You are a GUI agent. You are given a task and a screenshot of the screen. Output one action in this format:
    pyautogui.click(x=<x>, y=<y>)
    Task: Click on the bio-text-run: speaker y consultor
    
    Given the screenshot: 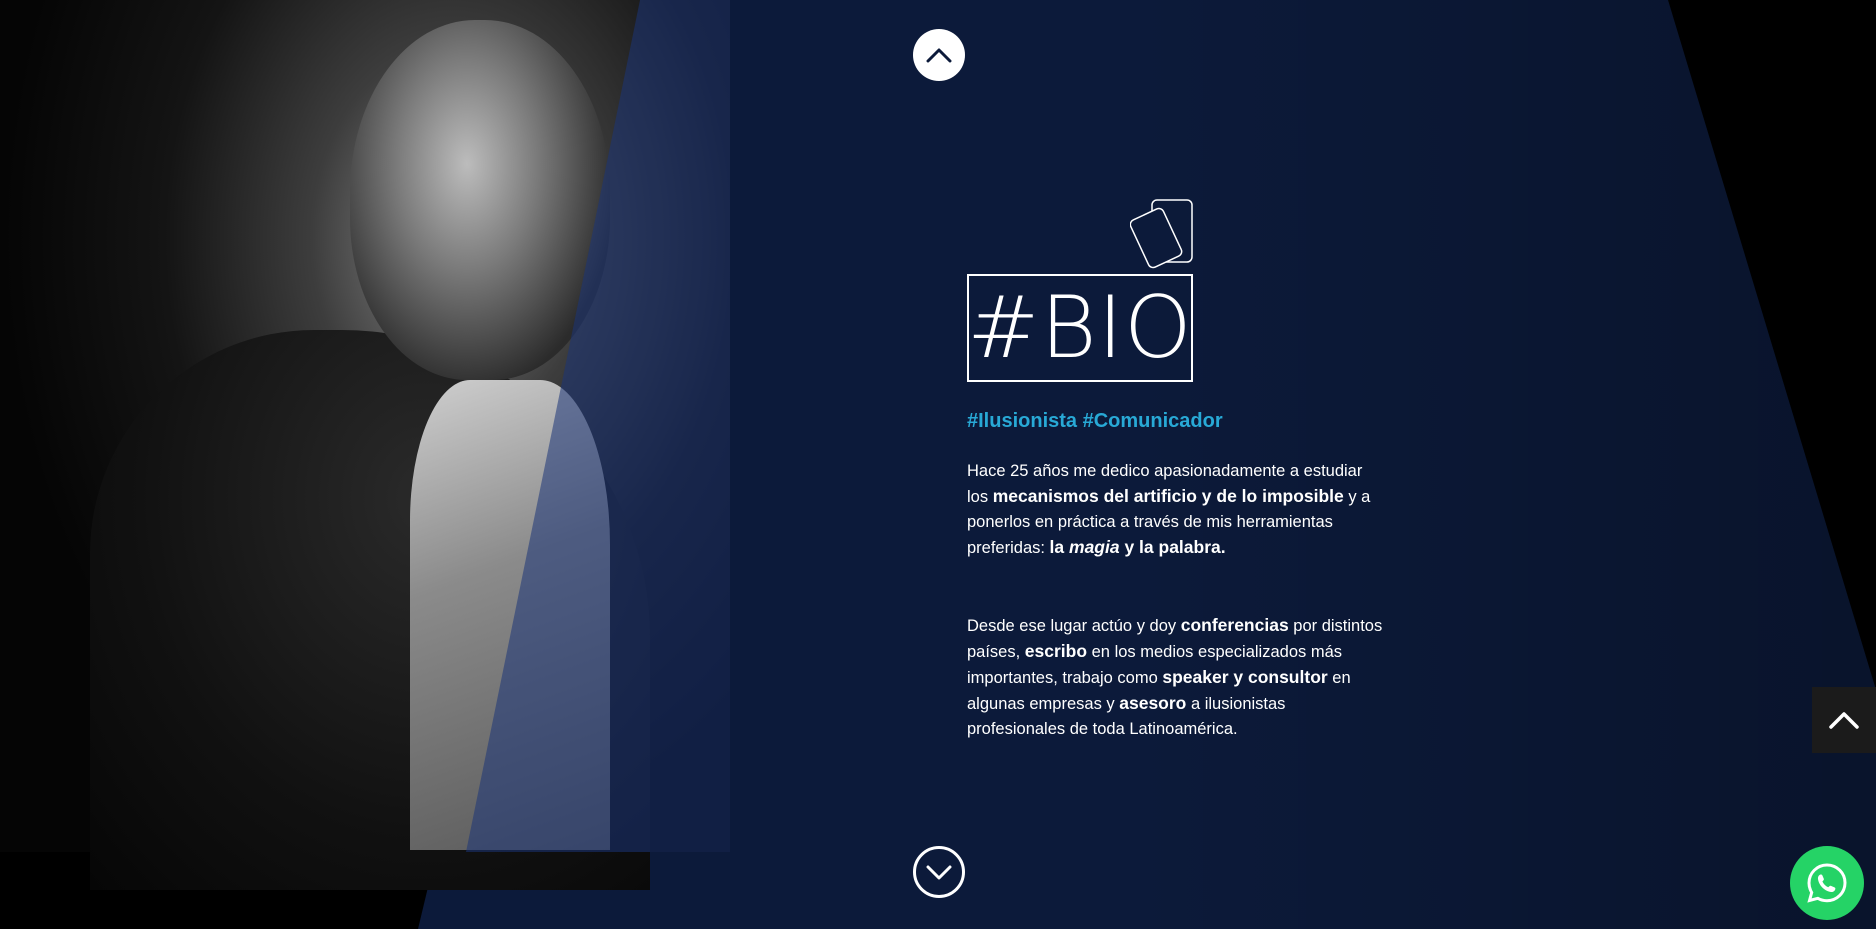 What is the action you would take?
    pyautogui.click(x=1245, y=677)
    